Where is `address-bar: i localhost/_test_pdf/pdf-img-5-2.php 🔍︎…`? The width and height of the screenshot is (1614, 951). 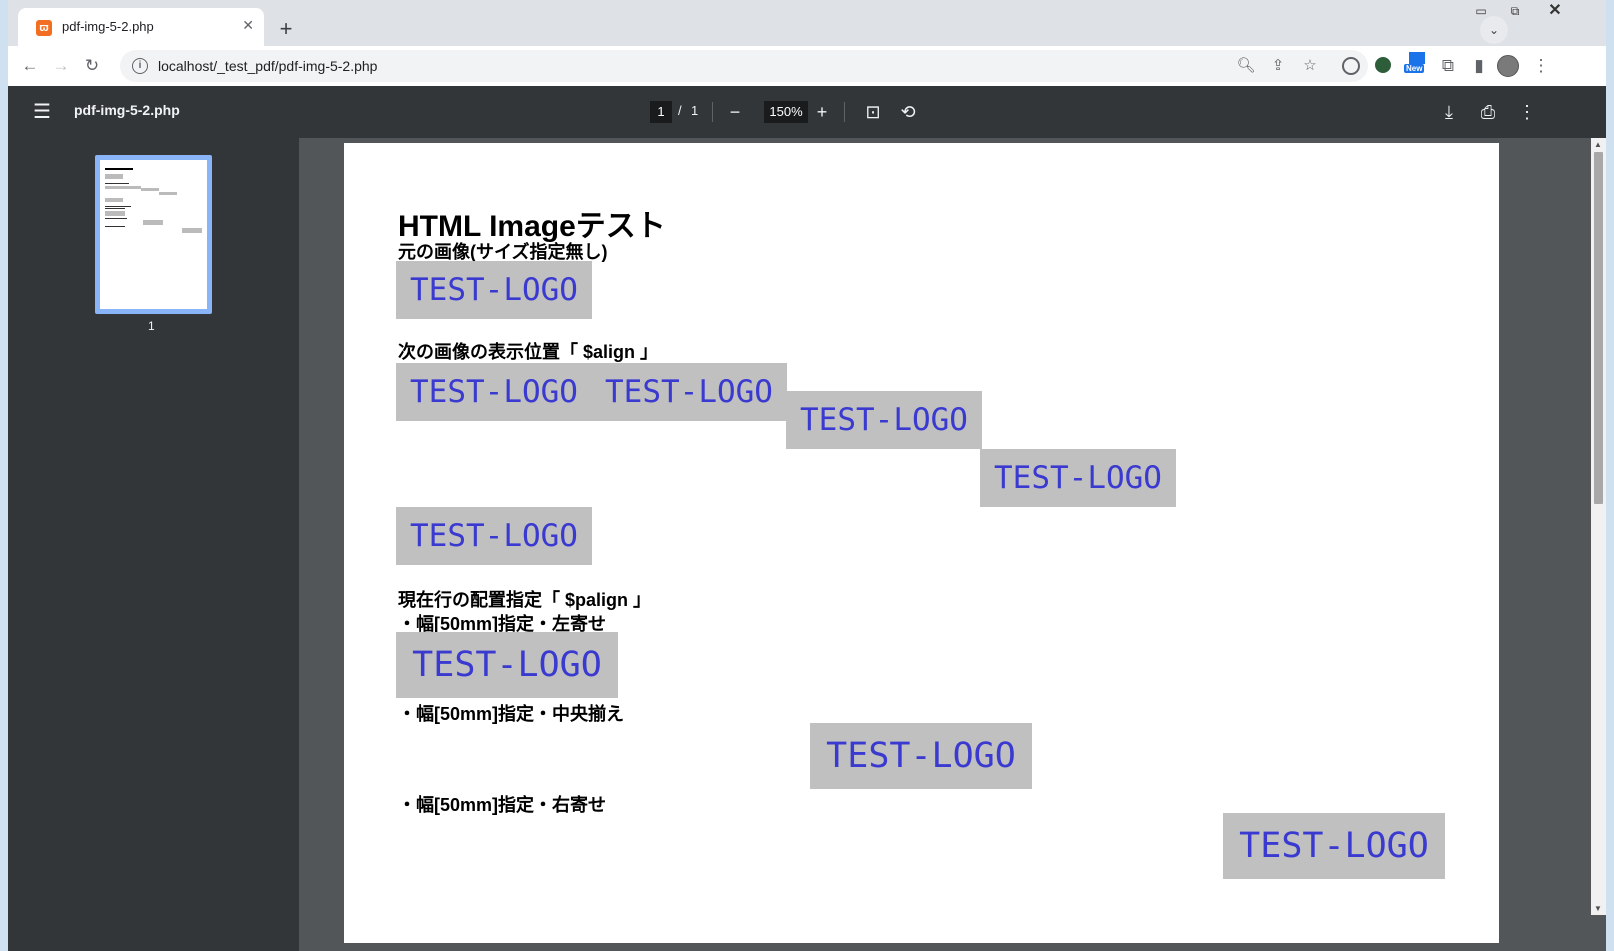
address-bar: i localhost/_test_pdf/pdf-img-5-2.php 🔍︎… is located at coordinates (744, 66).